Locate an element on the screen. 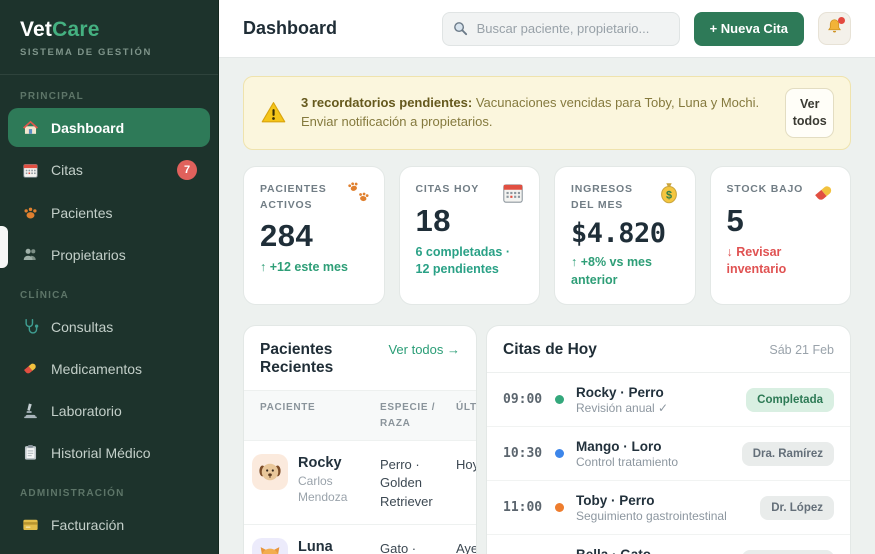 The height and width of the screenshot is (554, 875). sidebar-item-pacientes: Pacientes is located at coordinates (109, 212).